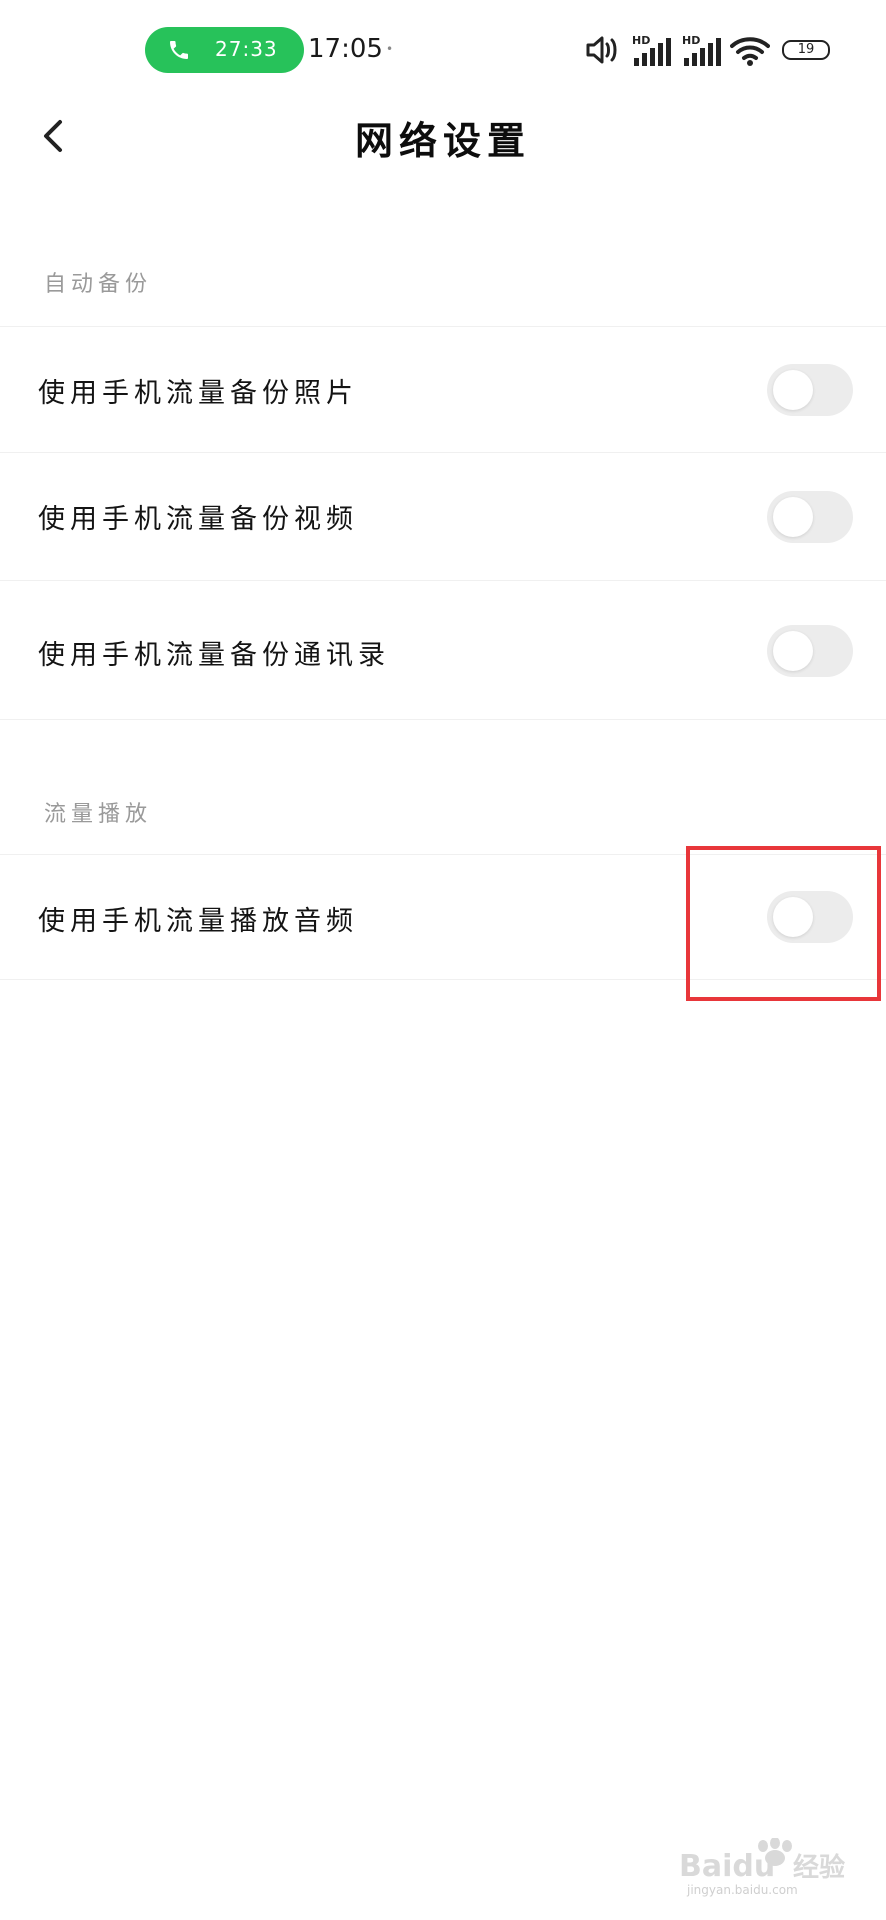  I want to click on section-label-data-playback: 流量播放, so click(98, 814).